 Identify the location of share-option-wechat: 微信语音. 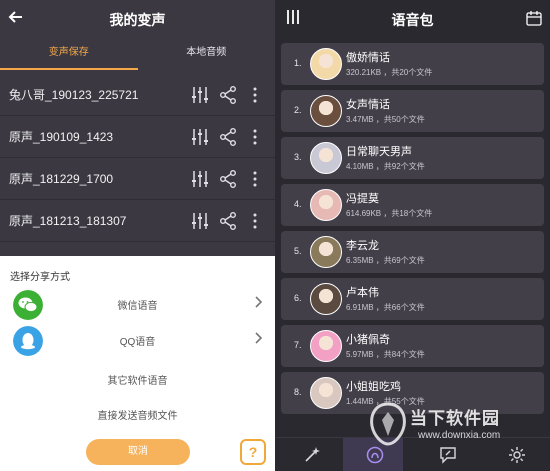
(137, 304).